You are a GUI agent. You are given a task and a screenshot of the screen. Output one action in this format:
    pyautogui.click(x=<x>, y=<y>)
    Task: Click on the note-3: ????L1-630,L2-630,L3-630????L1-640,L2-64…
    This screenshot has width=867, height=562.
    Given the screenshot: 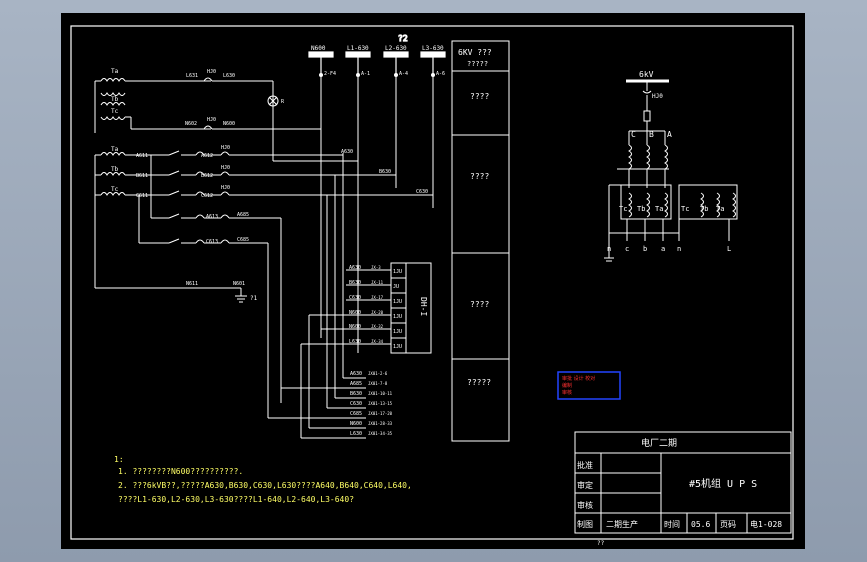 What is the action you would take?
    pyautogui.click(x=236, y=499)
    